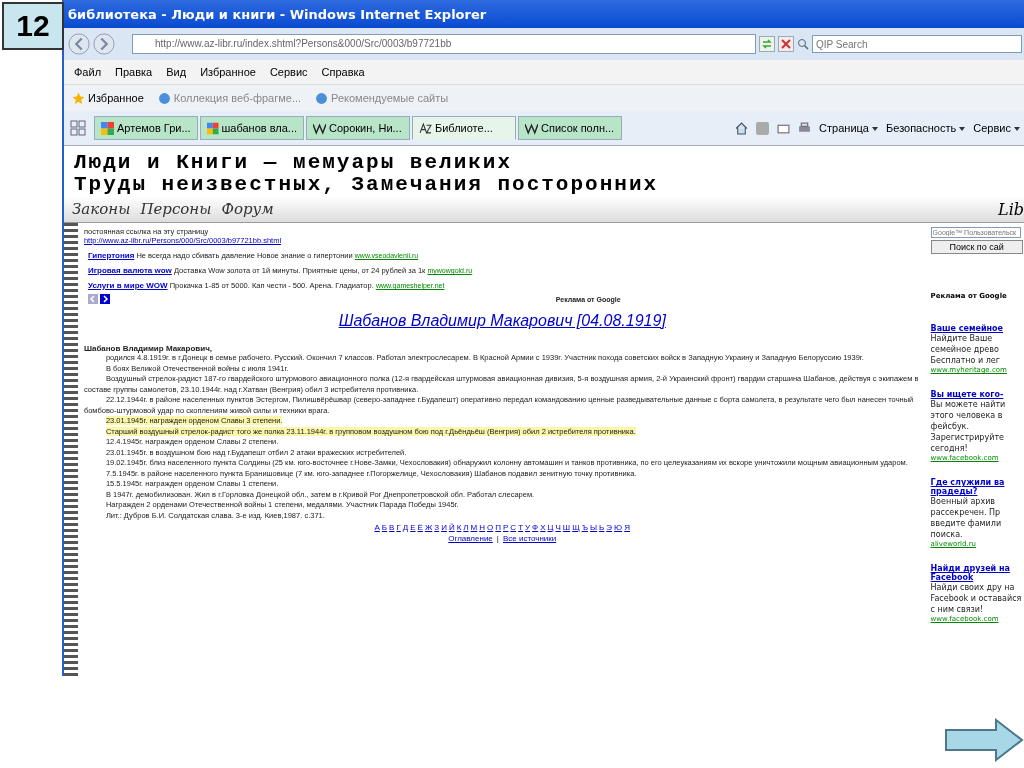  I want to click on alphabet-link: В, so click(392, 527).